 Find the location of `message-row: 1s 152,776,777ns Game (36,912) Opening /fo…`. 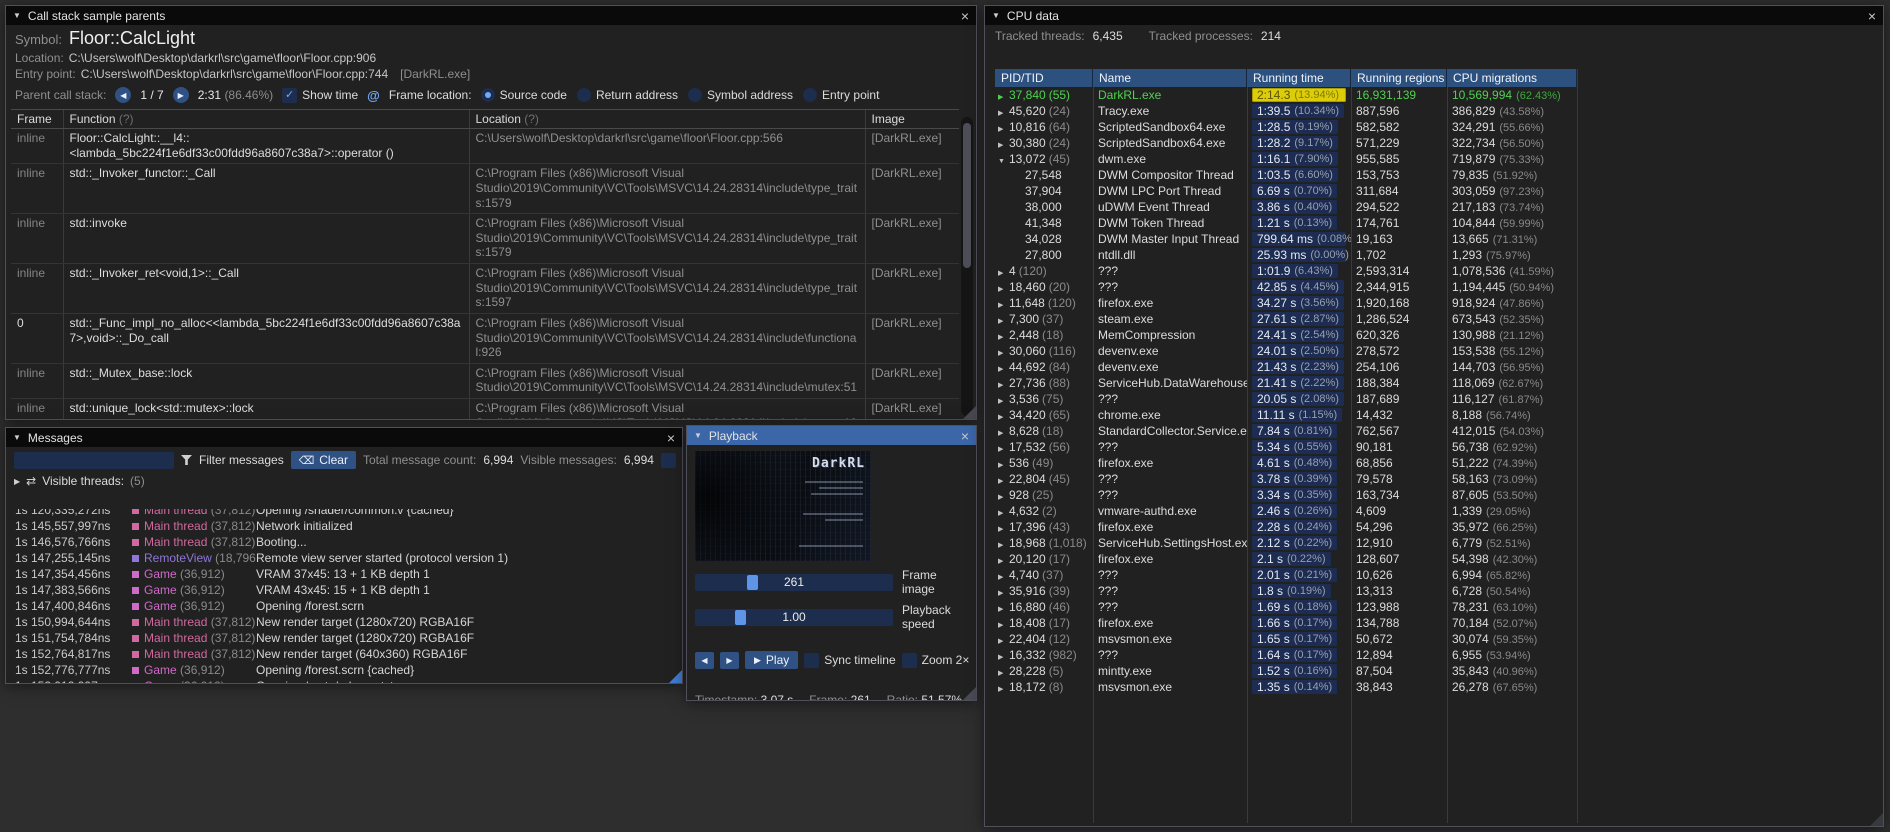

message-row: 1s 152,776,777ns Game (36,912) Opening /fo… is located at coordinates (344, 670).